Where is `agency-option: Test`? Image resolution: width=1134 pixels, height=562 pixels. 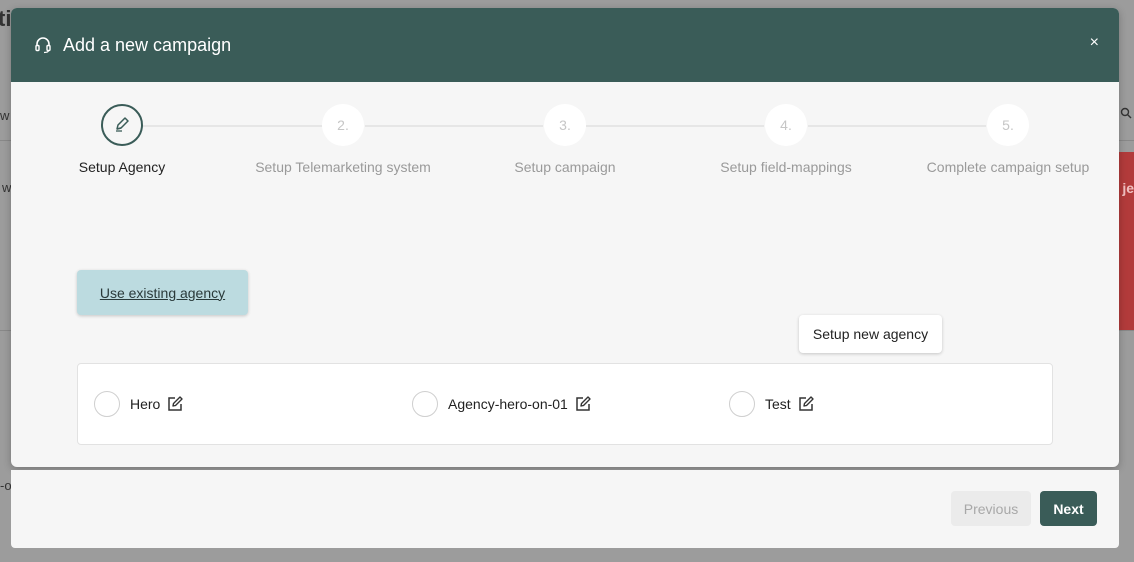
agency-option: Test is located at coordinates (772, 404).